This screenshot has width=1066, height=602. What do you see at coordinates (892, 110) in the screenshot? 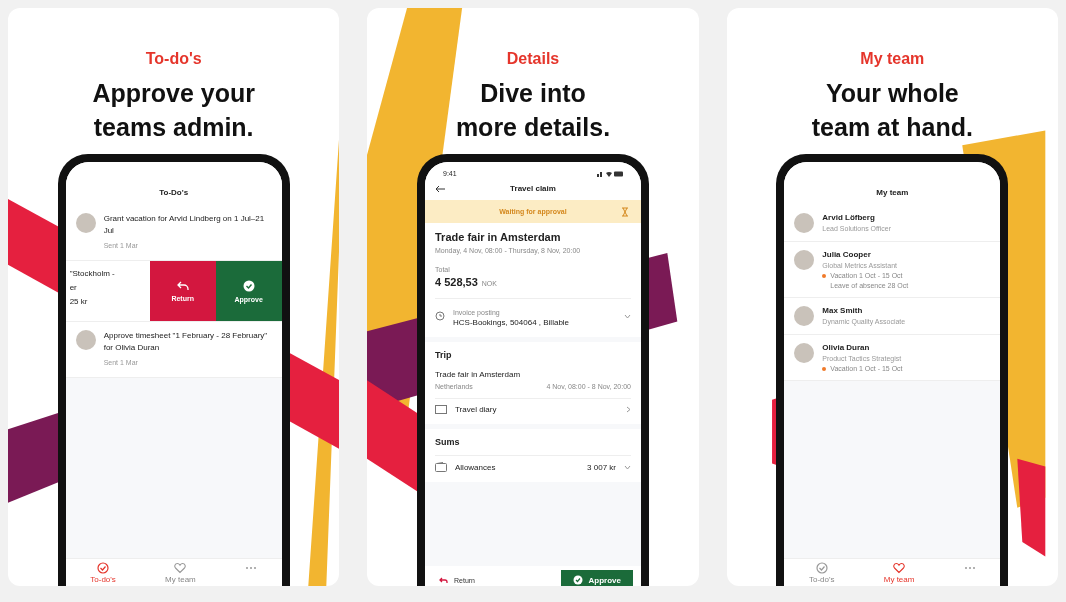
I see `panel-title: Your whole team at hand.` at bounding box center [892, 110].